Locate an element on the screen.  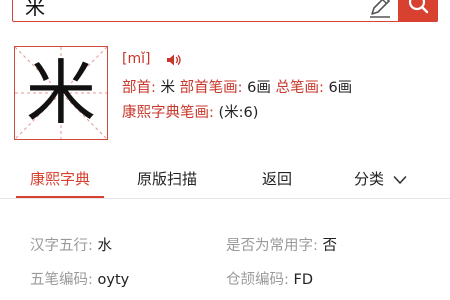
search-button is located at coordinates (418, 11).